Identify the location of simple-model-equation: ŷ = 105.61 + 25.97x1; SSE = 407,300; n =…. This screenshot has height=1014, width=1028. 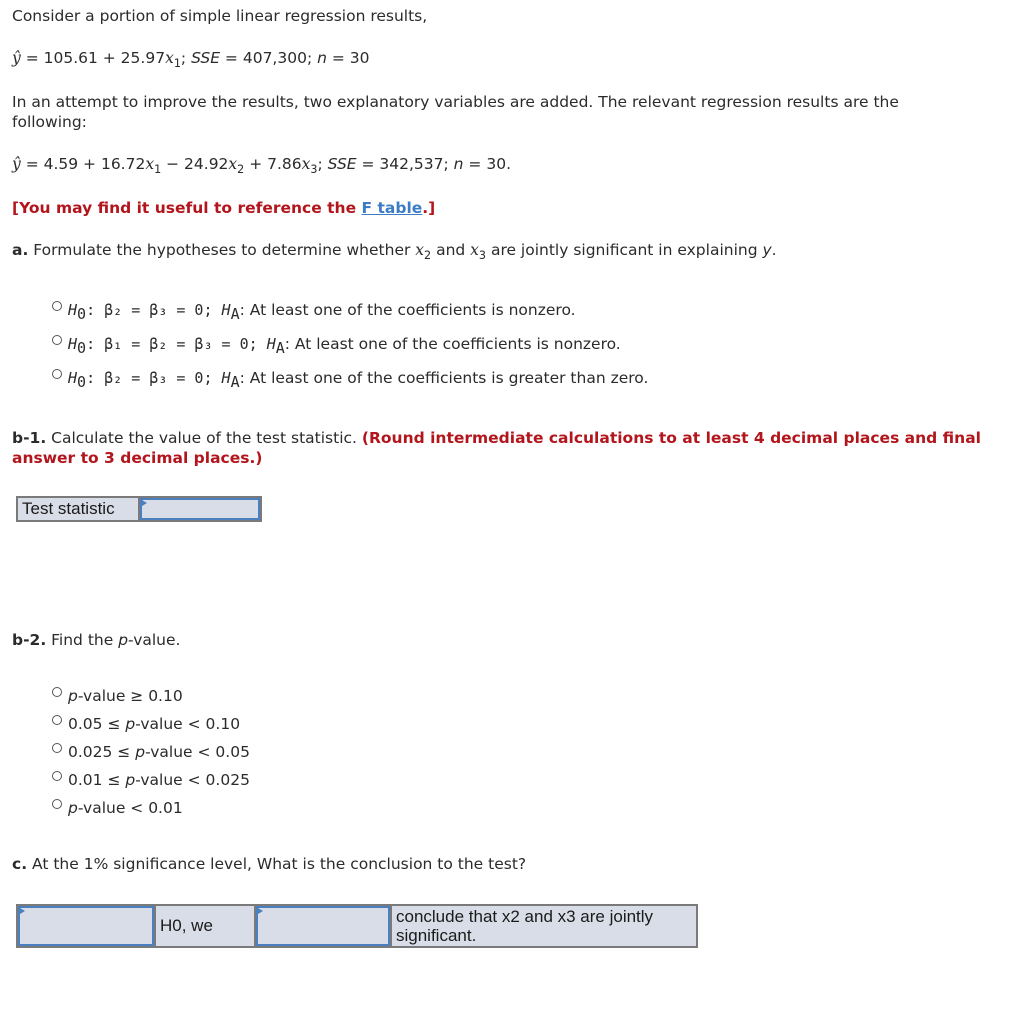
(191, 59).